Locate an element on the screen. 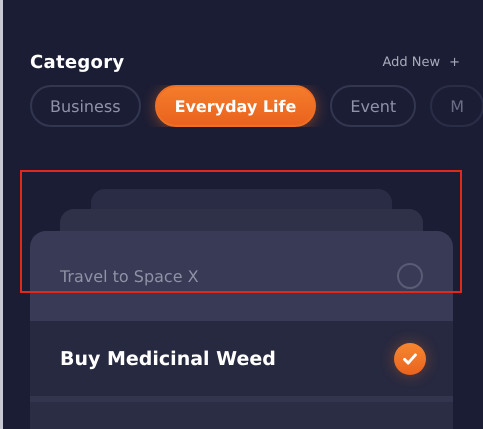 Image resolution: width=483 pixels, height=429 pixels. category-chip: Event is located at coordinates (373, 106).